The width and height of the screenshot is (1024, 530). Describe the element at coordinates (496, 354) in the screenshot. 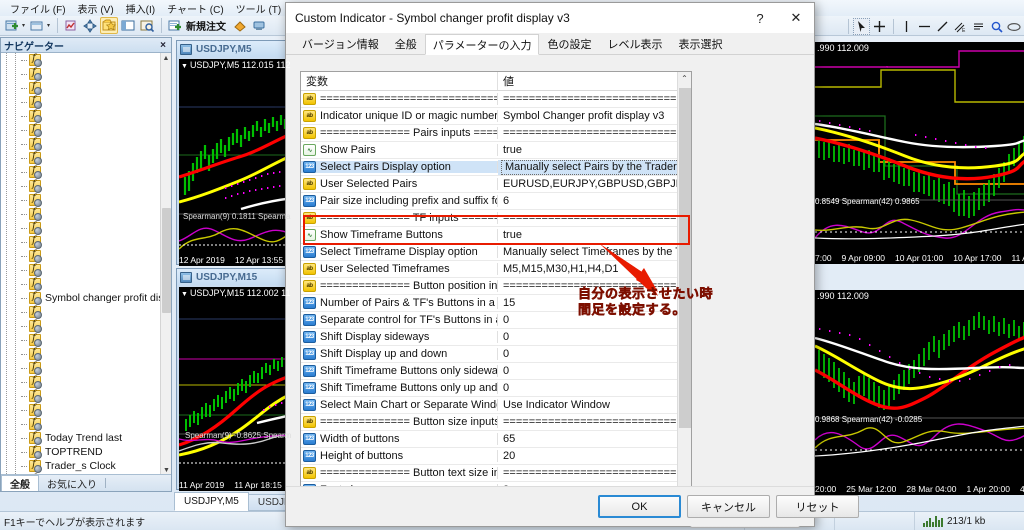

I see `table-row: 123 Shift Display up and down 0` at that location.